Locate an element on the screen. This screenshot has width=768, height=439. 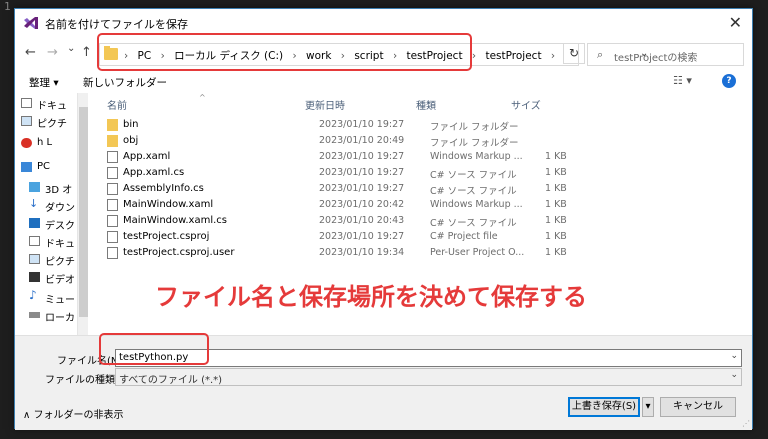
column-header-name: 名前 is located at coordinates (117, 104).